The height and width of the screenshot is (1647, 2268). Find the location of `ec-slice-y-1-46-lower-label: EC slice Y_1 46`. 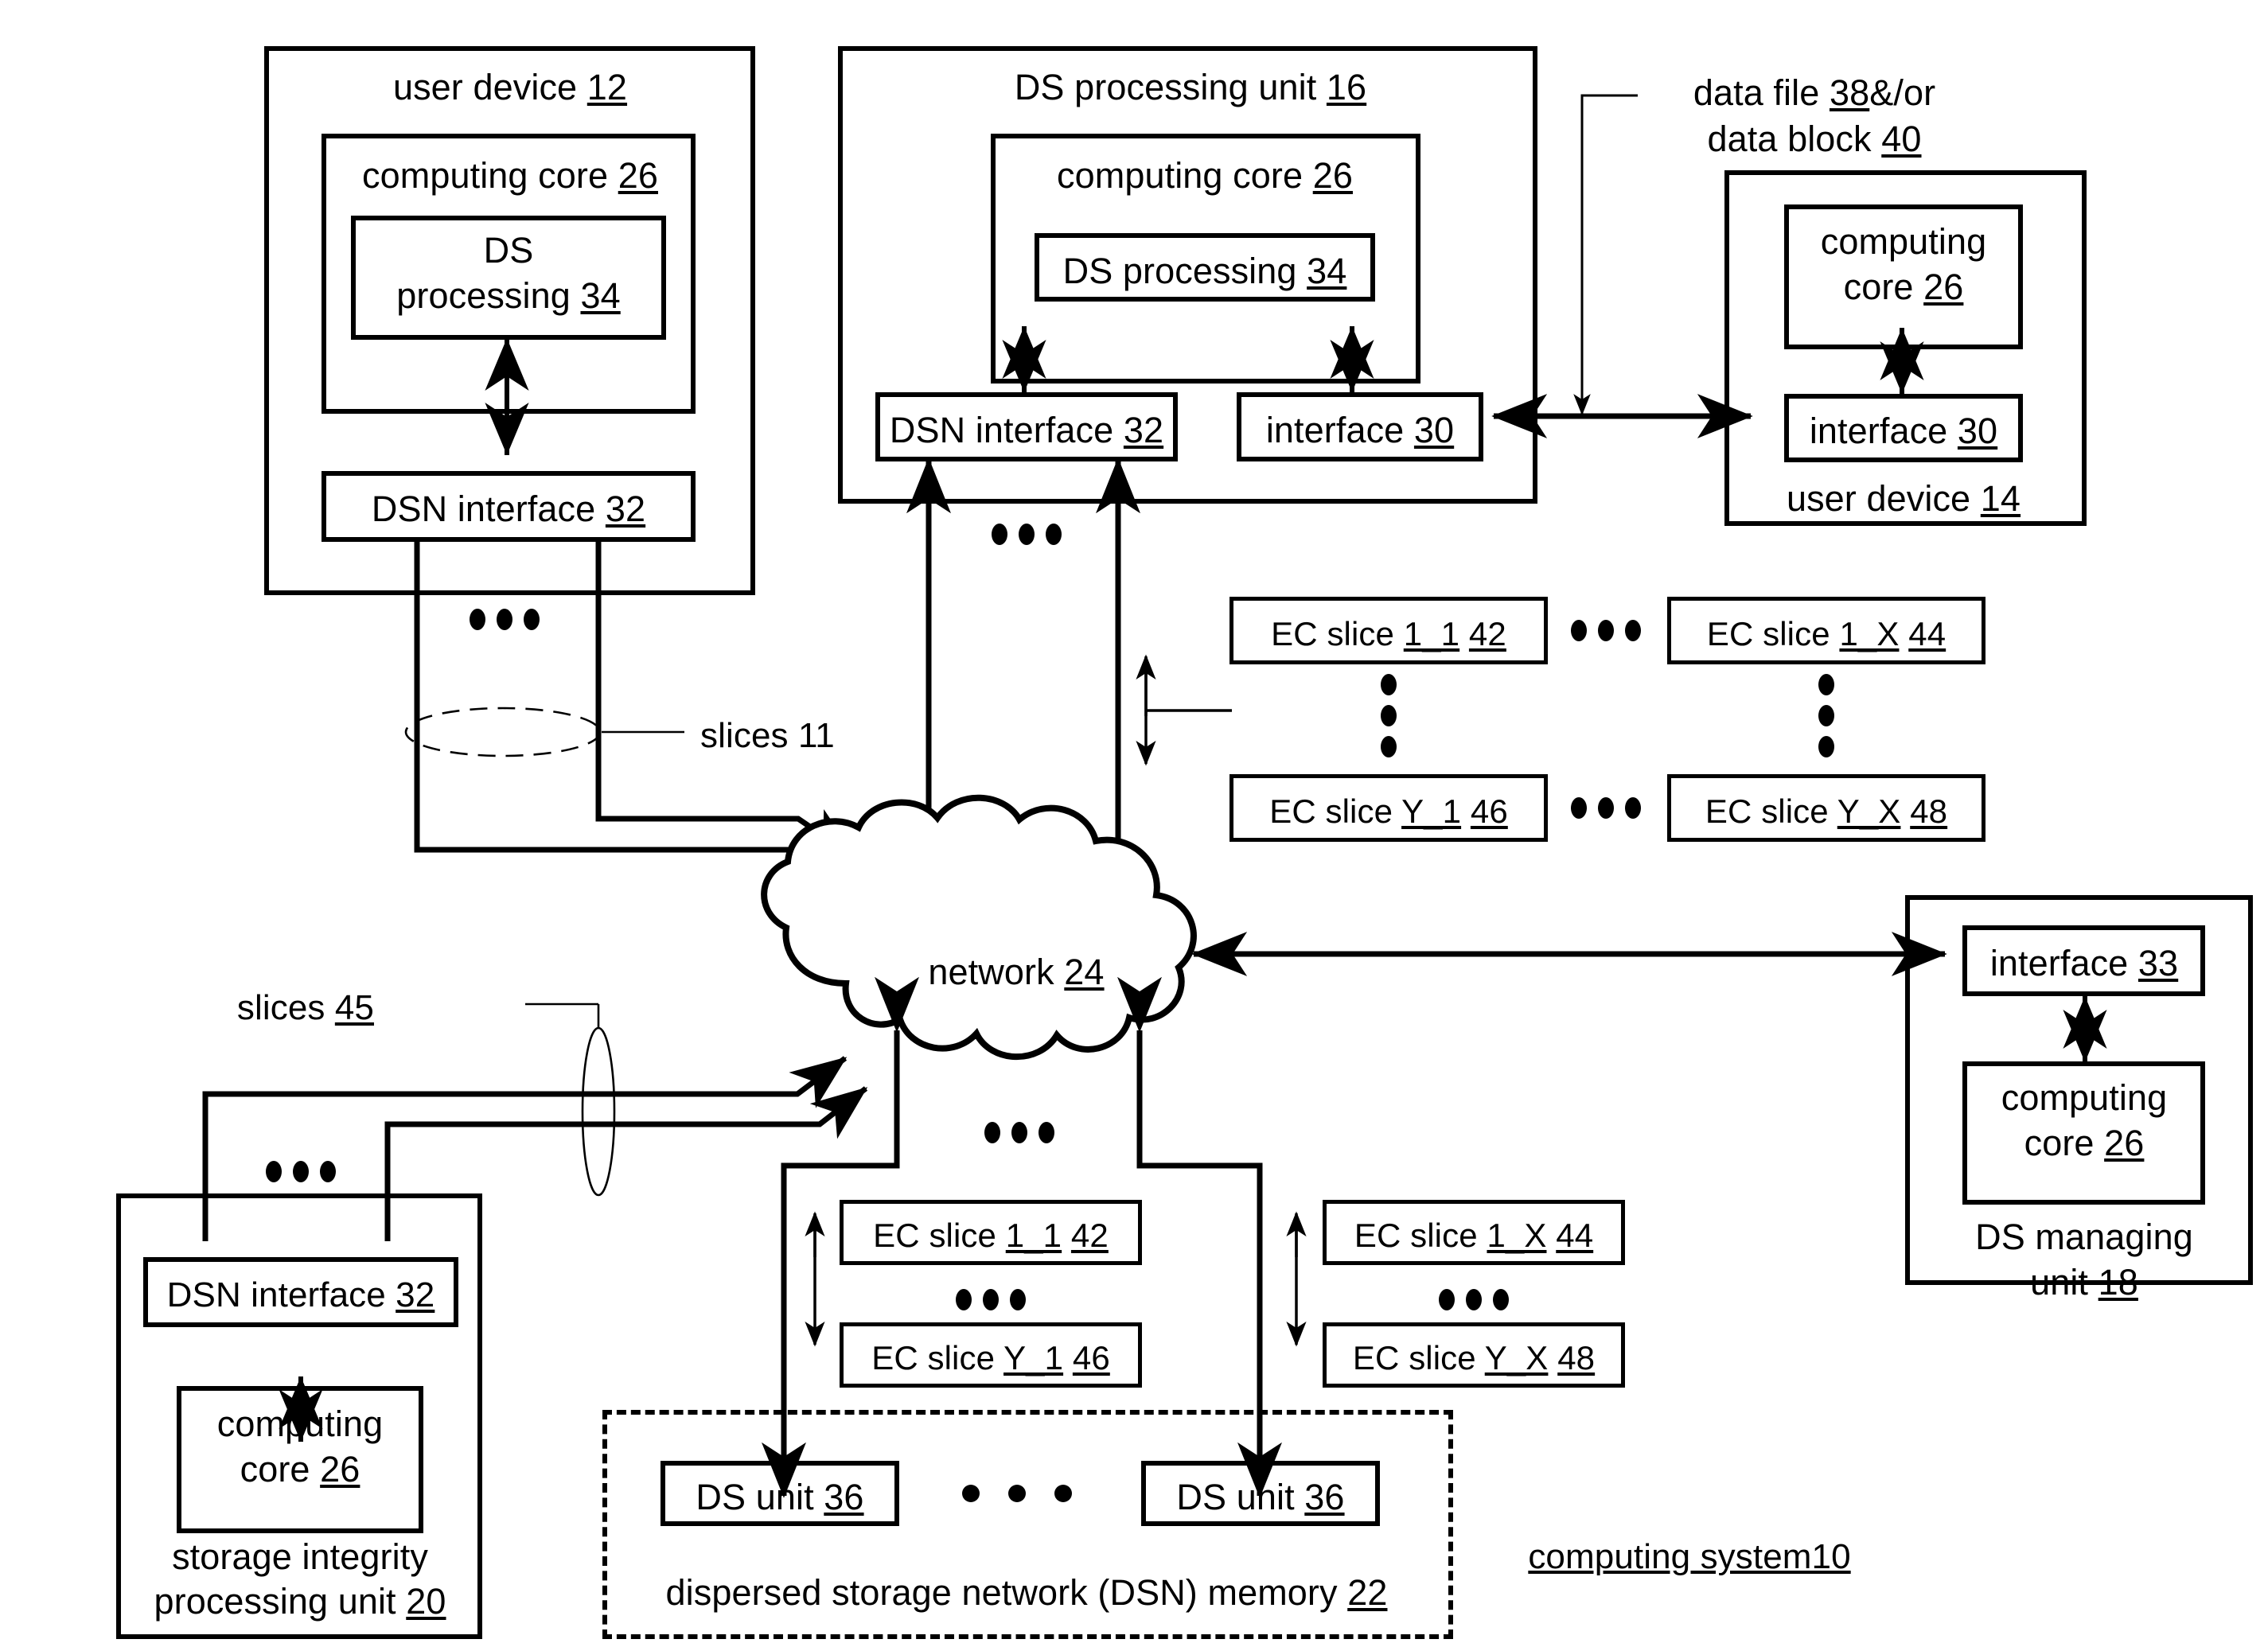

ec-slice-y-1-46-lower-label: EC slice Y_1 46 is located at coordinates (990, 1357).